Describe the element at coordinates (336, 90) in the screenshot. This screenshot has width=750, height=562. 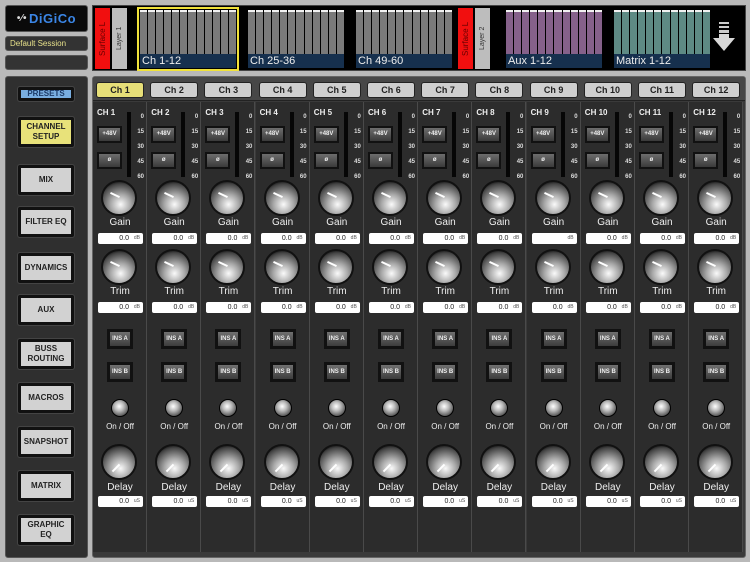
I see `tab-ch-5: Ch 5` at that location.